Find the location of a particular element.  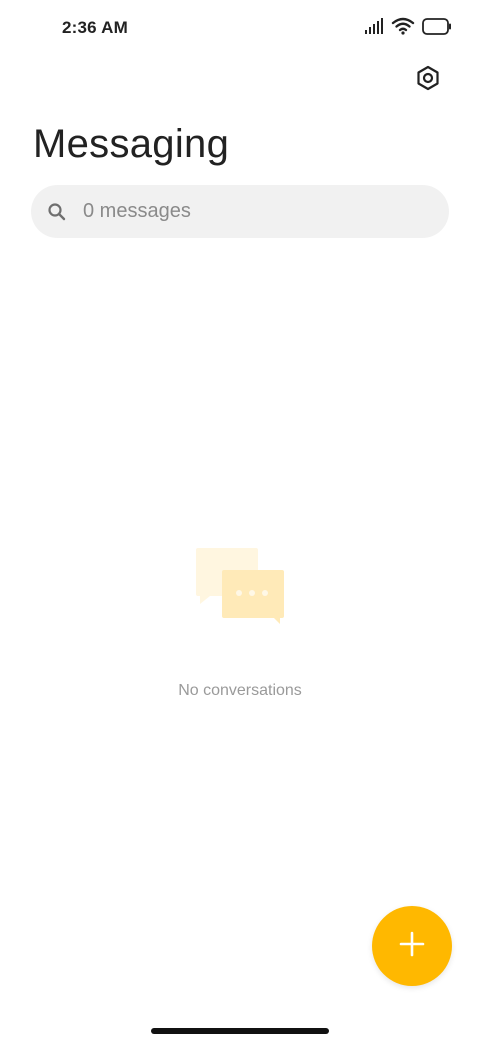

home-indicator is located at coordinates (240, 1031).